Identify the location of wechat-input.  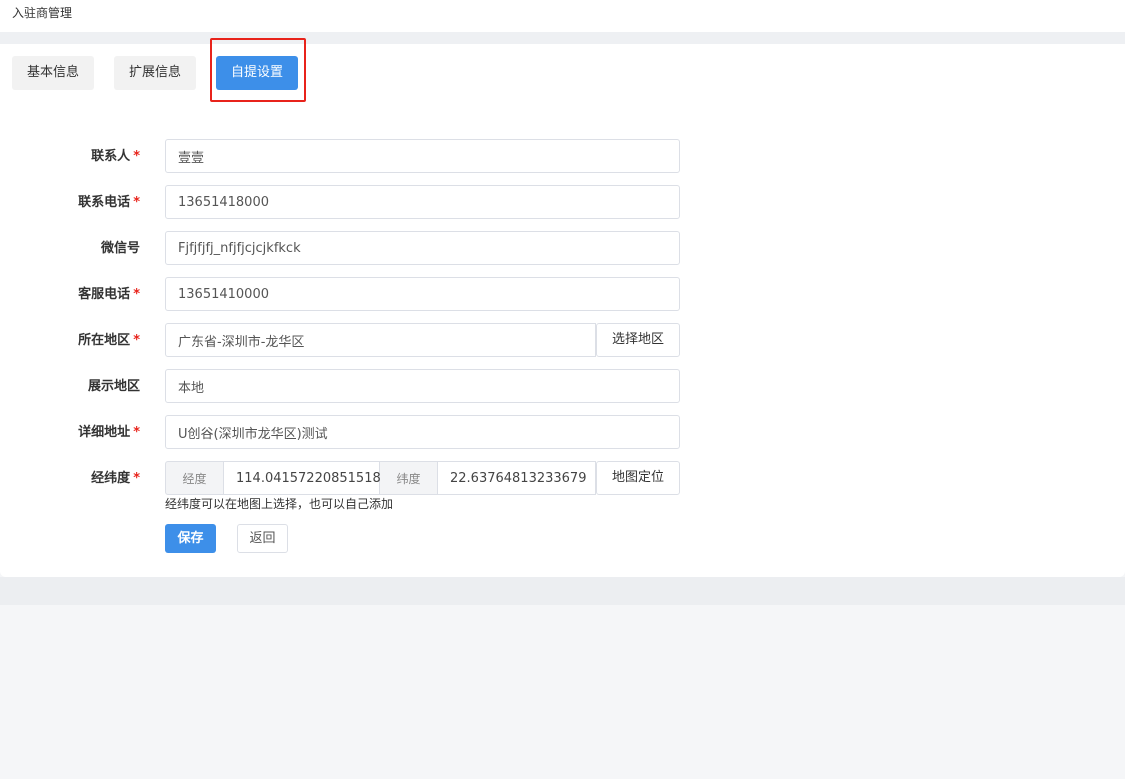
(422, 248).